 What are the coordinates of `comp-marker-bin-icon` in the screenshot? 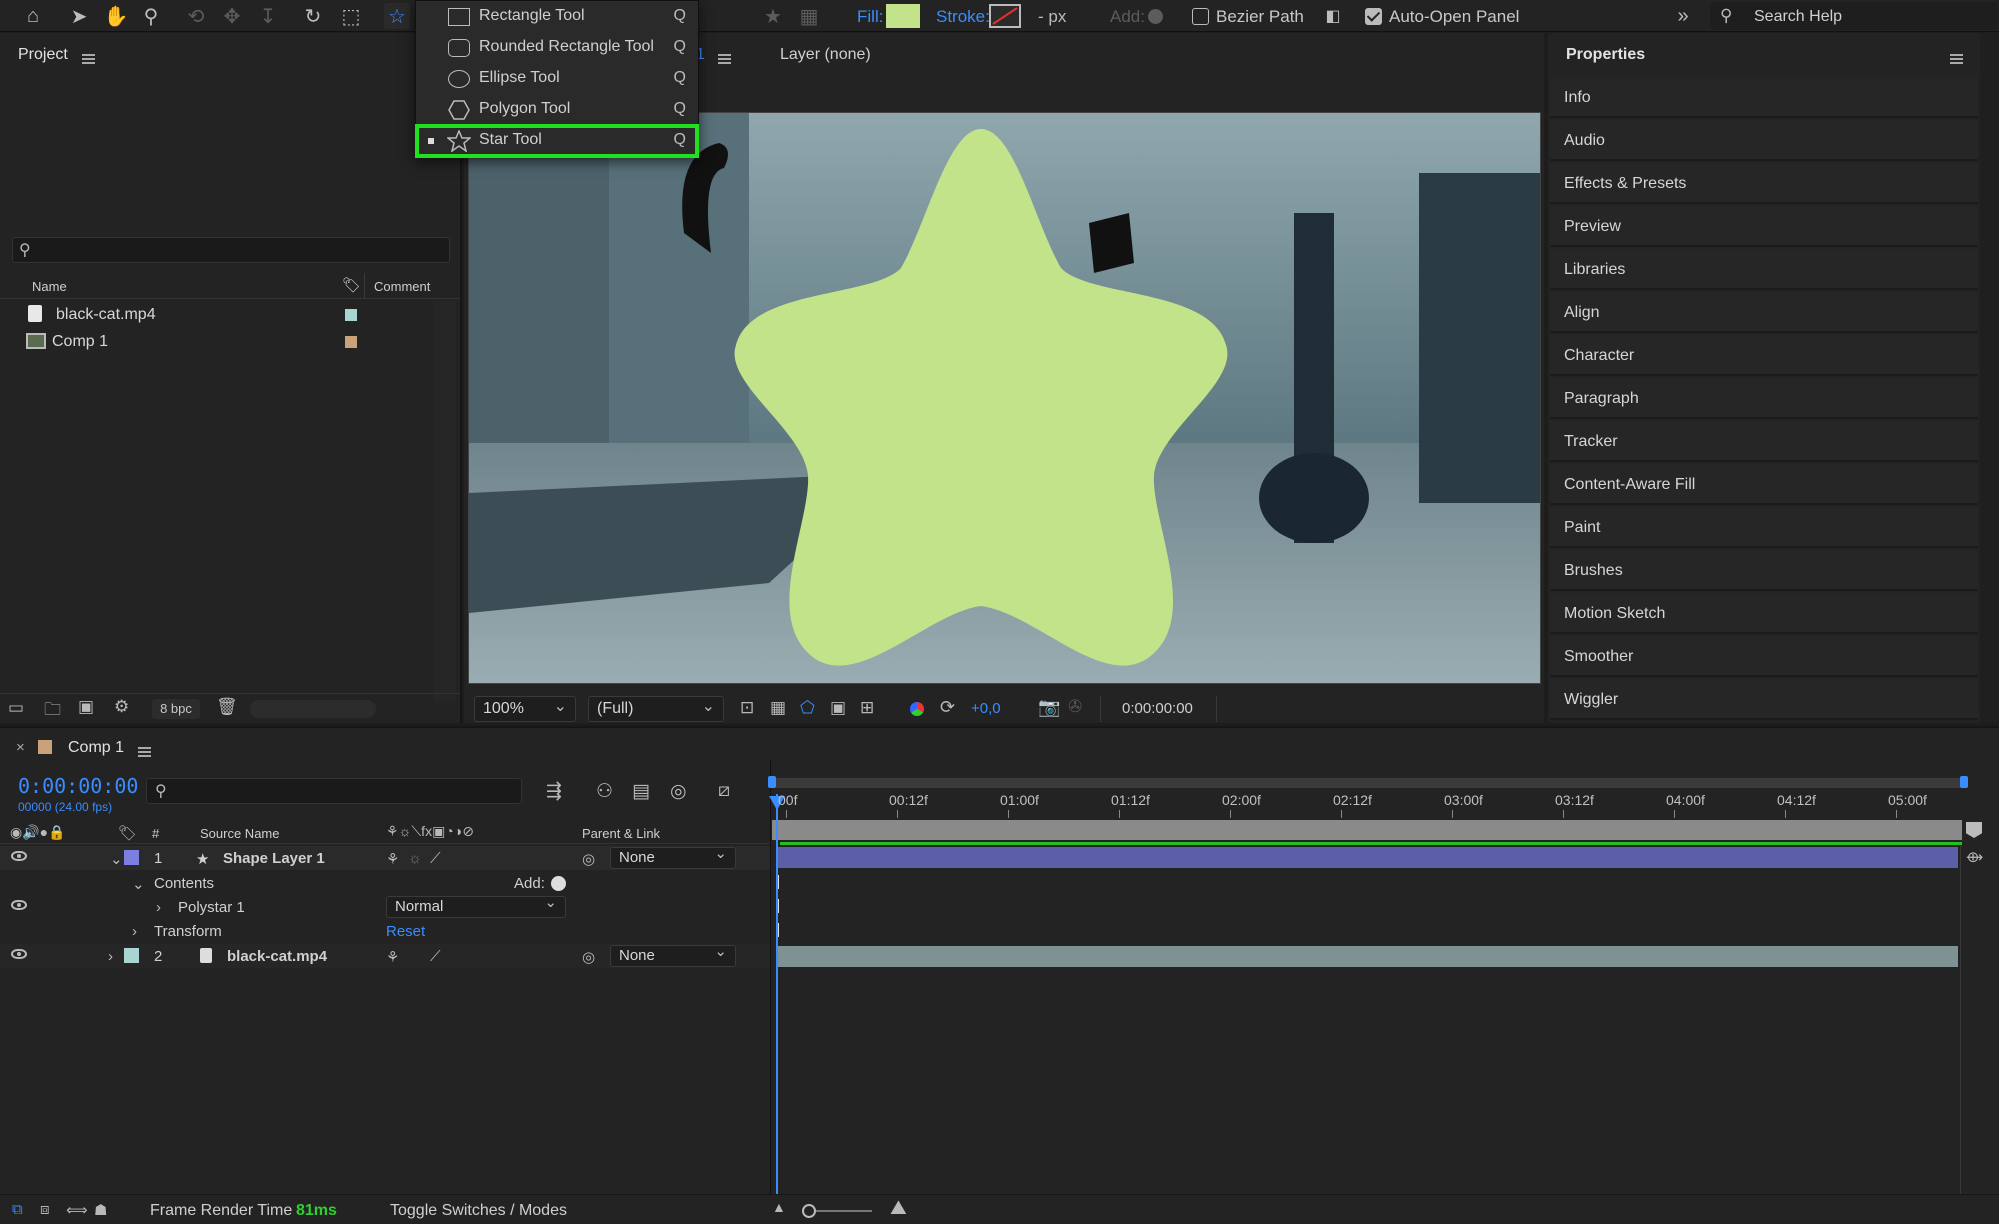 It's located at (1974, 830).